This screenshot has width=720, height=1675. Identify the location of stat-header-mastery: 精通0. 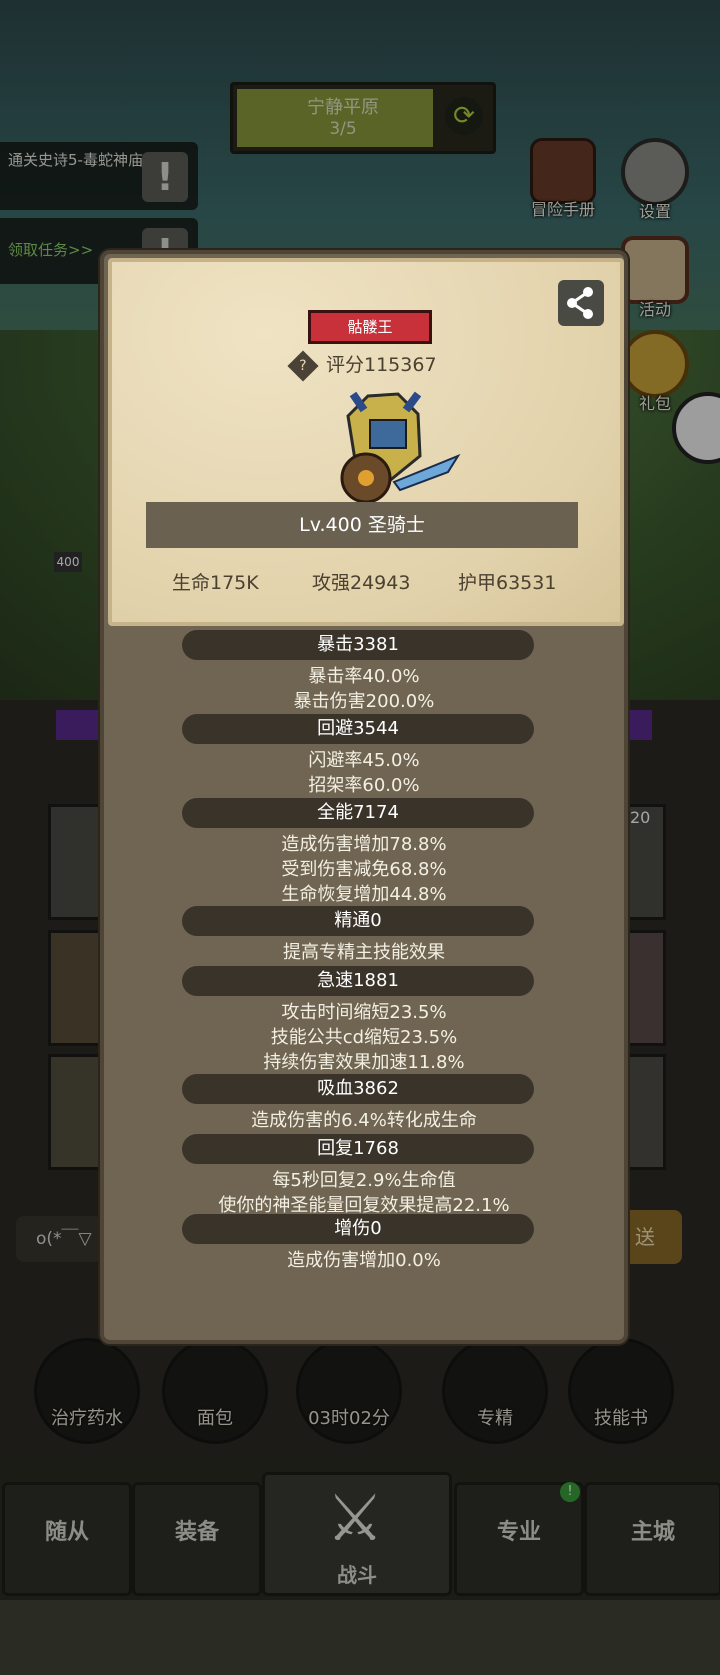
(358, 921).